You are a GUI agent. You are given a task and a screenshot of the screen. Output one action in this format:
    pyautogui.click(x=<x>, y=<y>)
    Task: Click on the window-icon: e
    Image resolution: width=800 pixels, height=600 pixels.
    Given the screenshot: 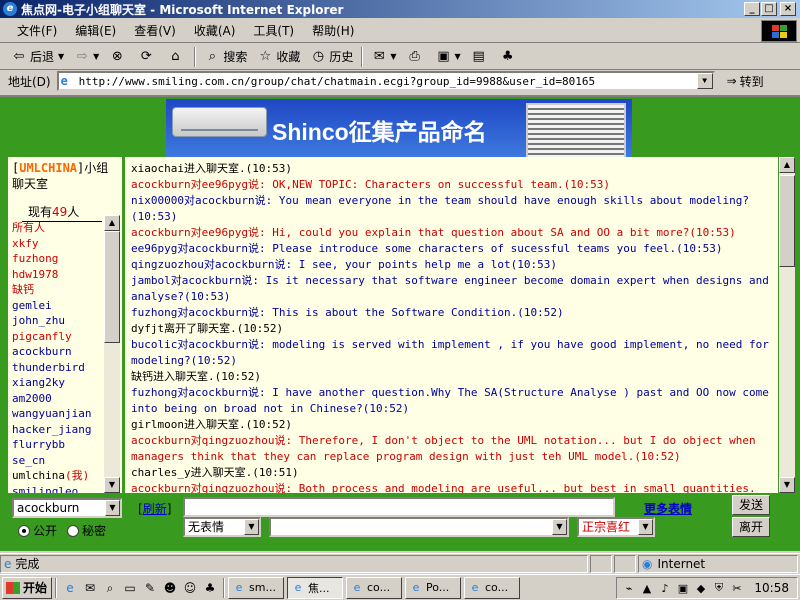 What is the action you would take?
    pyautogui.click(x=357, y=587)
    